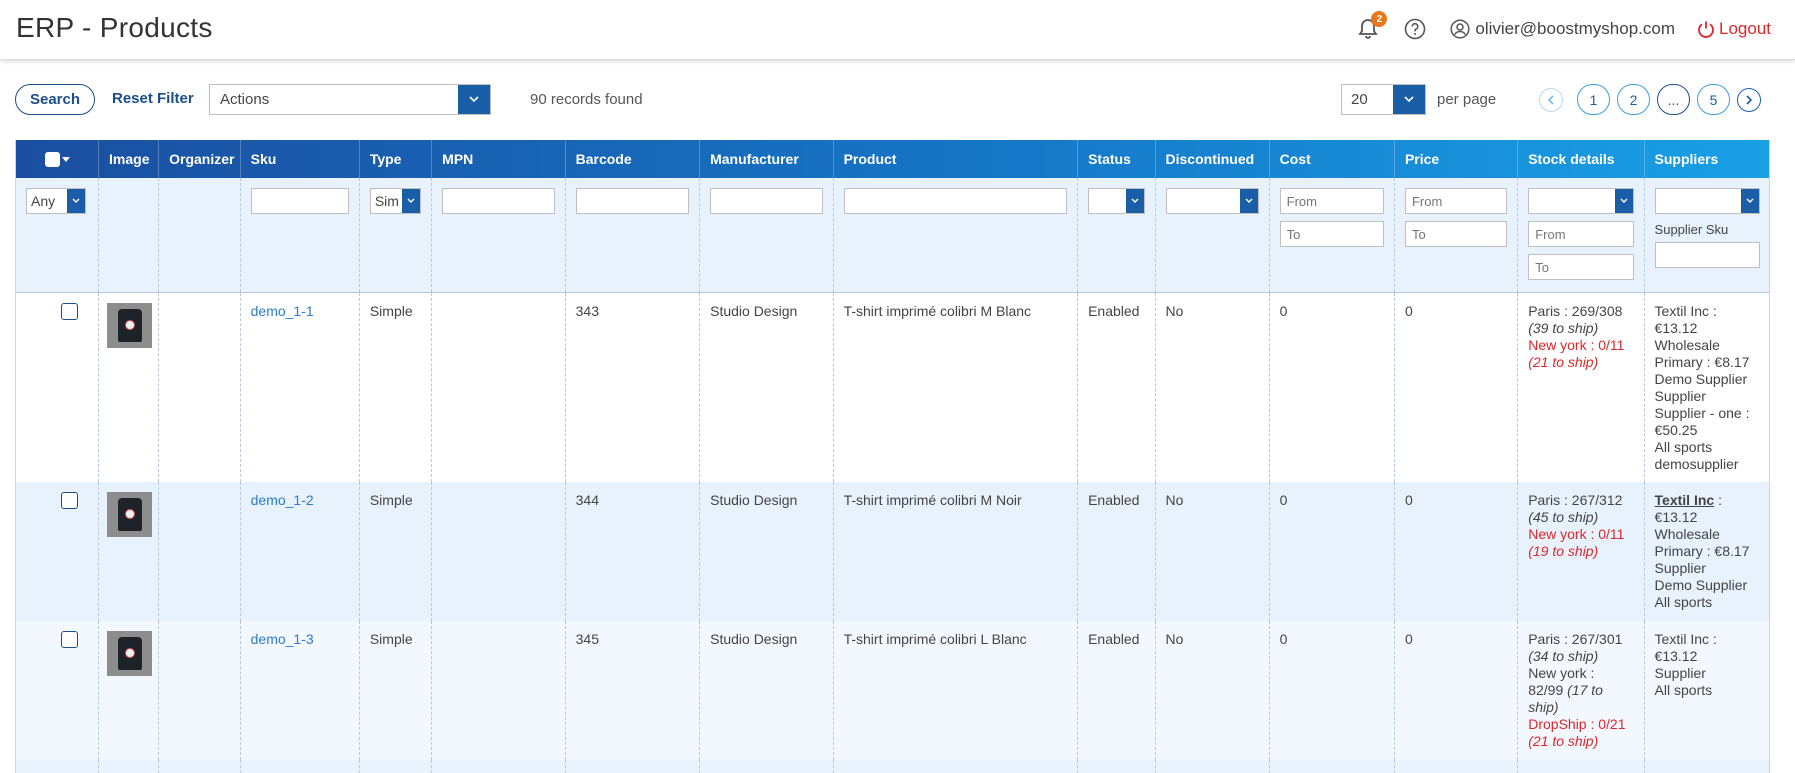 This screenshot has width=1795, height=773. I want to click on column-header-manufacturer: Manufacturer, so click(766, 159).